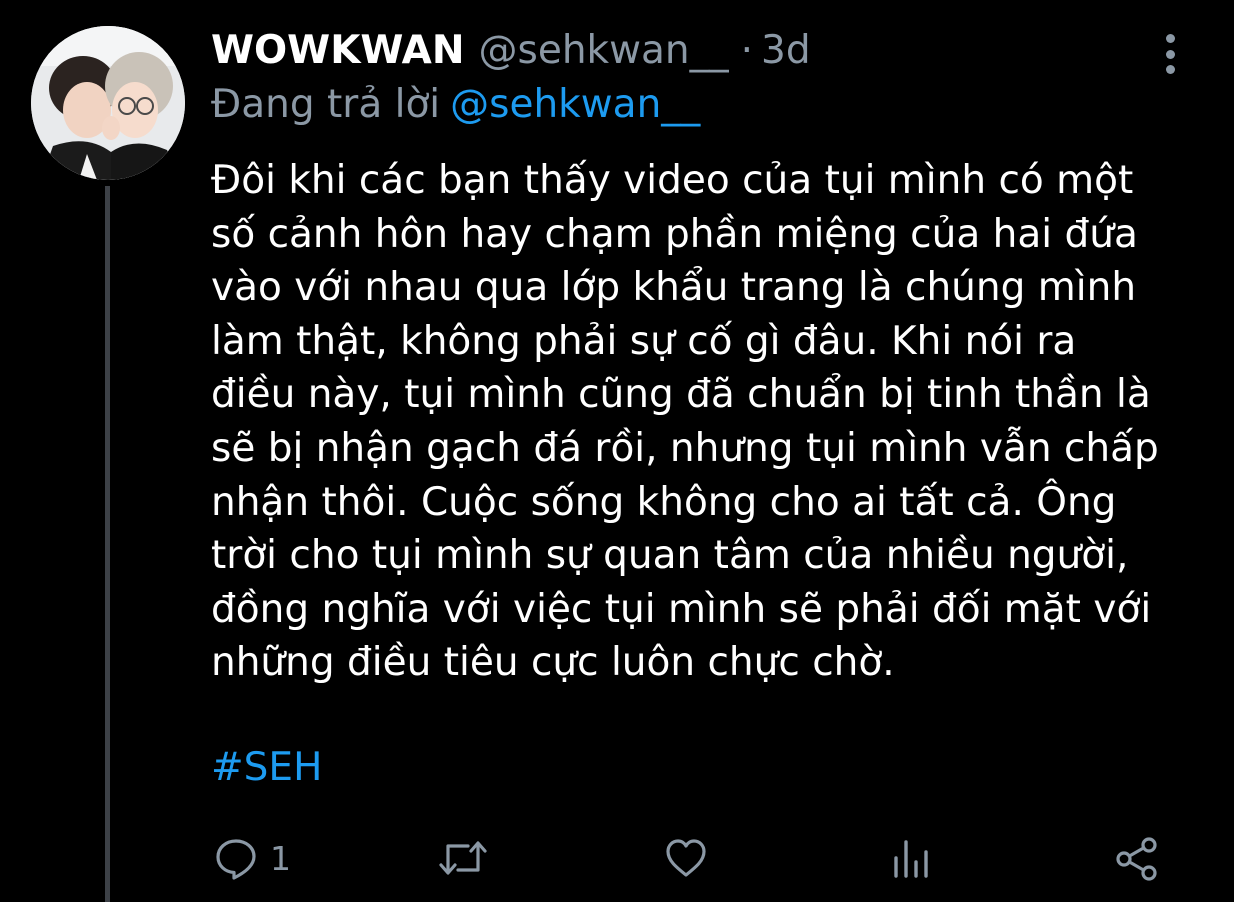 The height and width of the screenshot is (902, 1234). I want to click on reply-icon, so click(236, 859).